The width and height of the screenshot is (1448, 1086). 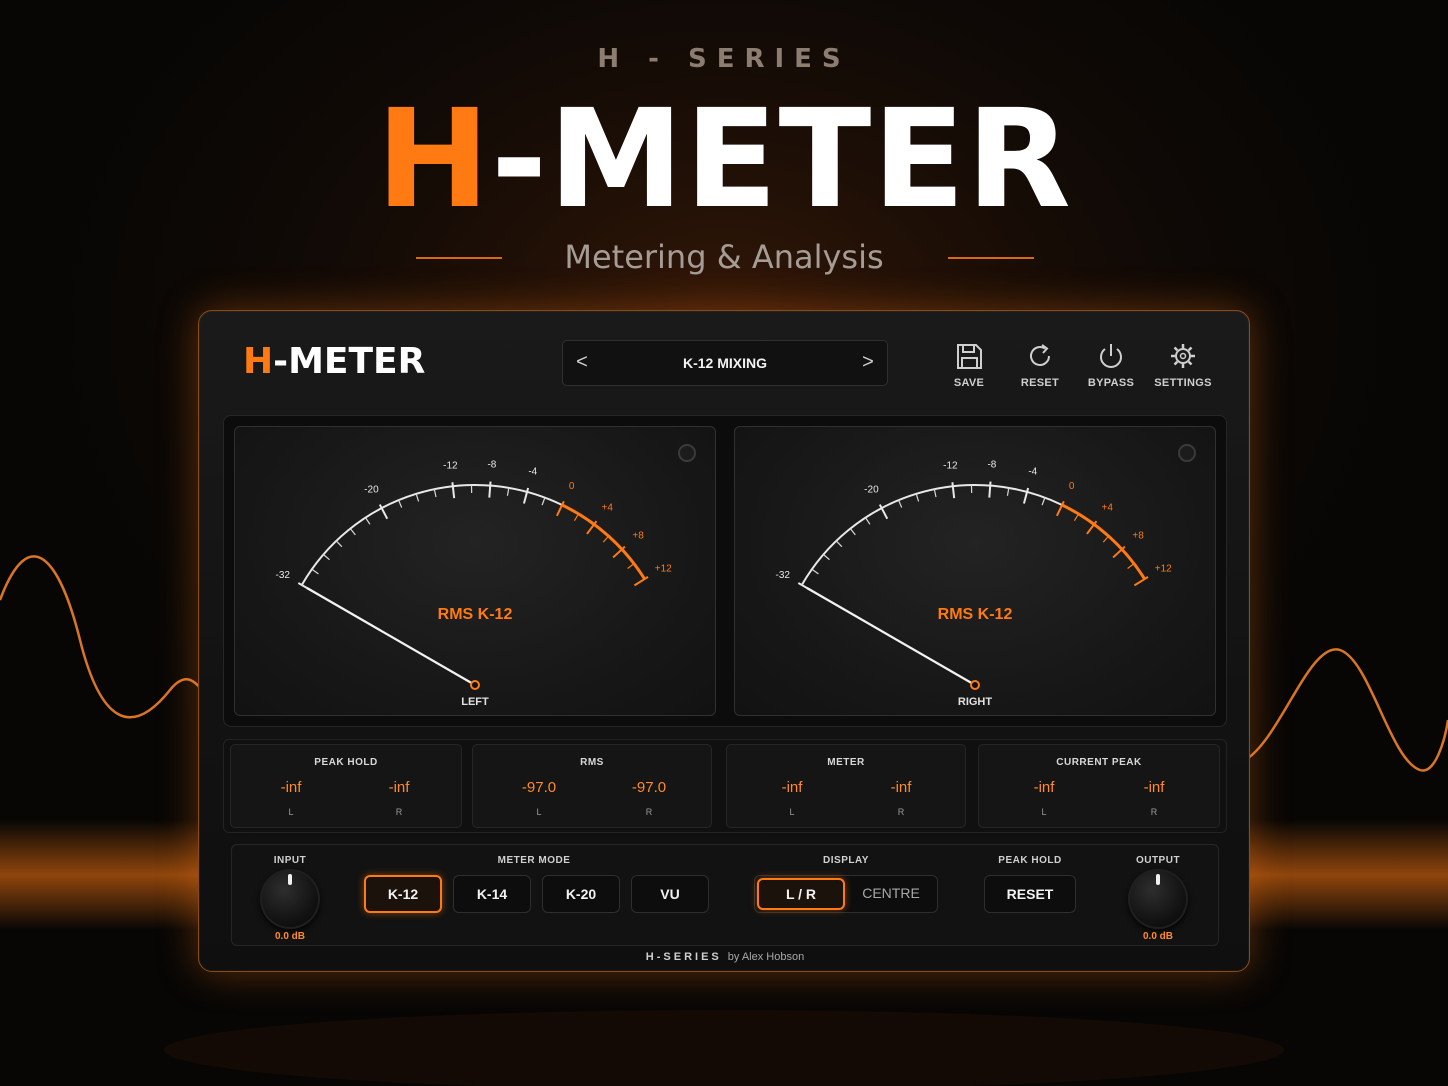 What do you see at coordinates (670, 894) in the screenshot?
I see `mode-vu-button: VU` at bounding box center [670, 894].